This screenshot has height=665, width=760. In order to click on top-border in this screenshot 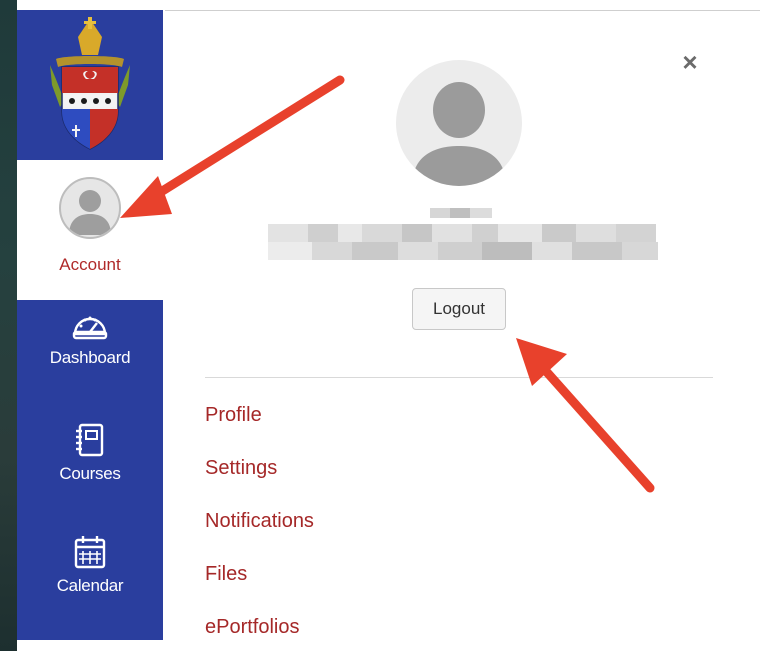, I will do `click(462, 10)`.